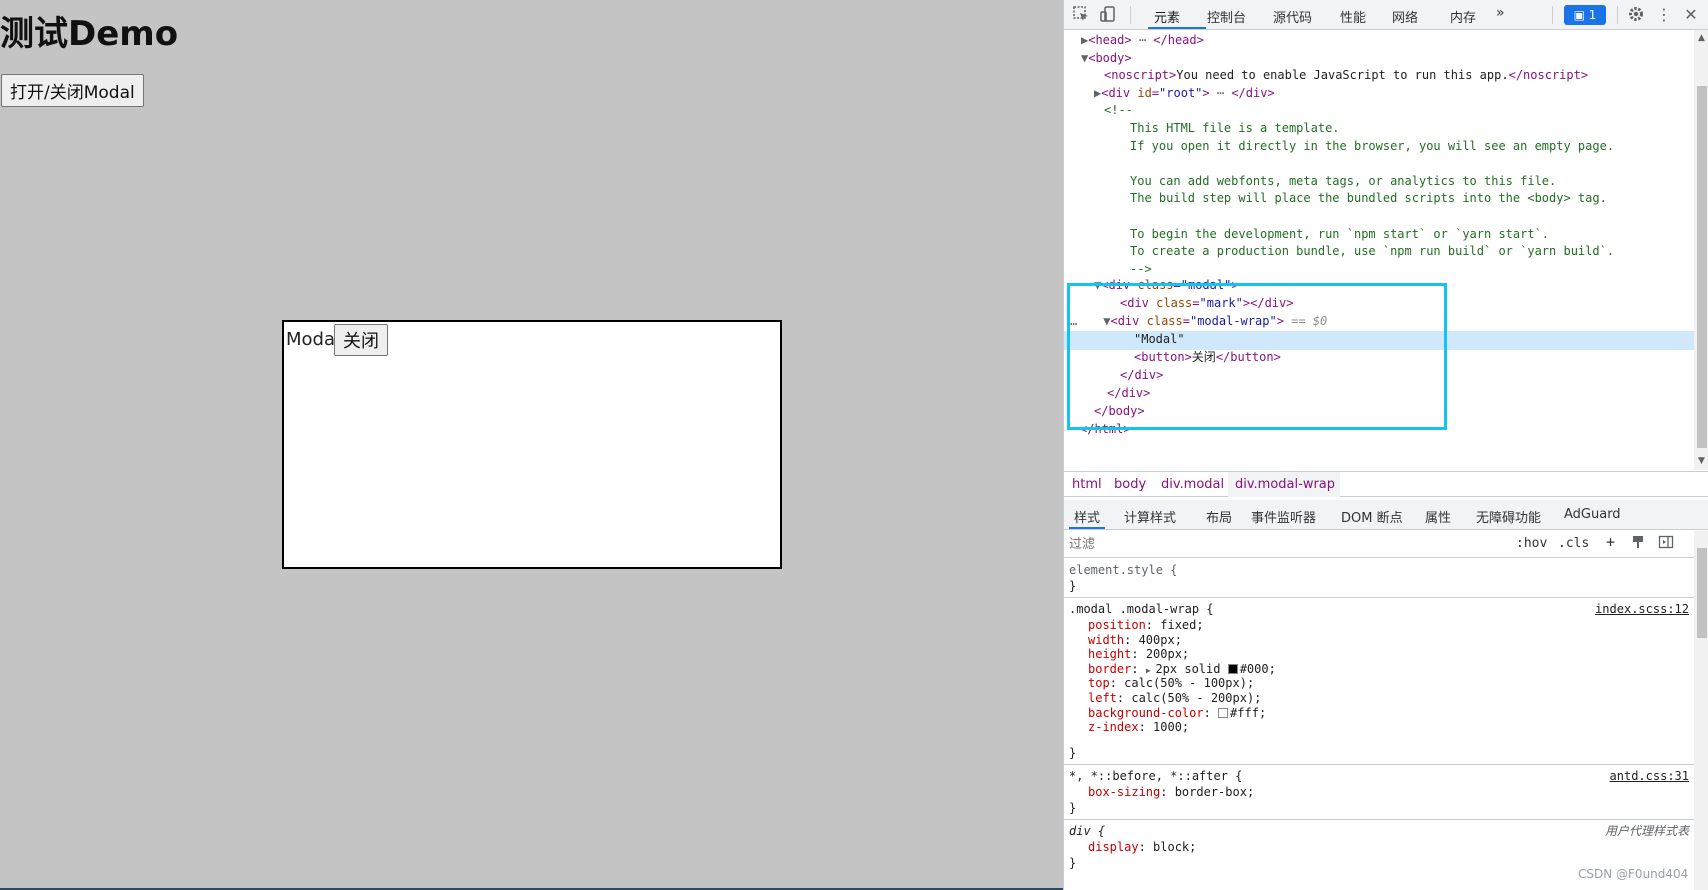  Describe the element at coordinates (1171, 792) in the screenshot. I see `css-property-box-sizing: box-sizing: border-box;` at that location.